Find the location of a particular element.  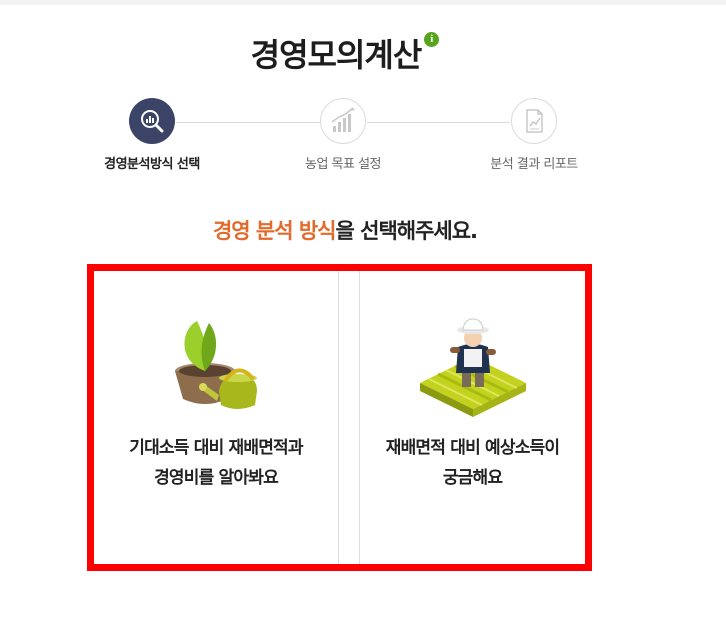

step-label: 농업 목표 설정 is located at coordinates (343, 164).